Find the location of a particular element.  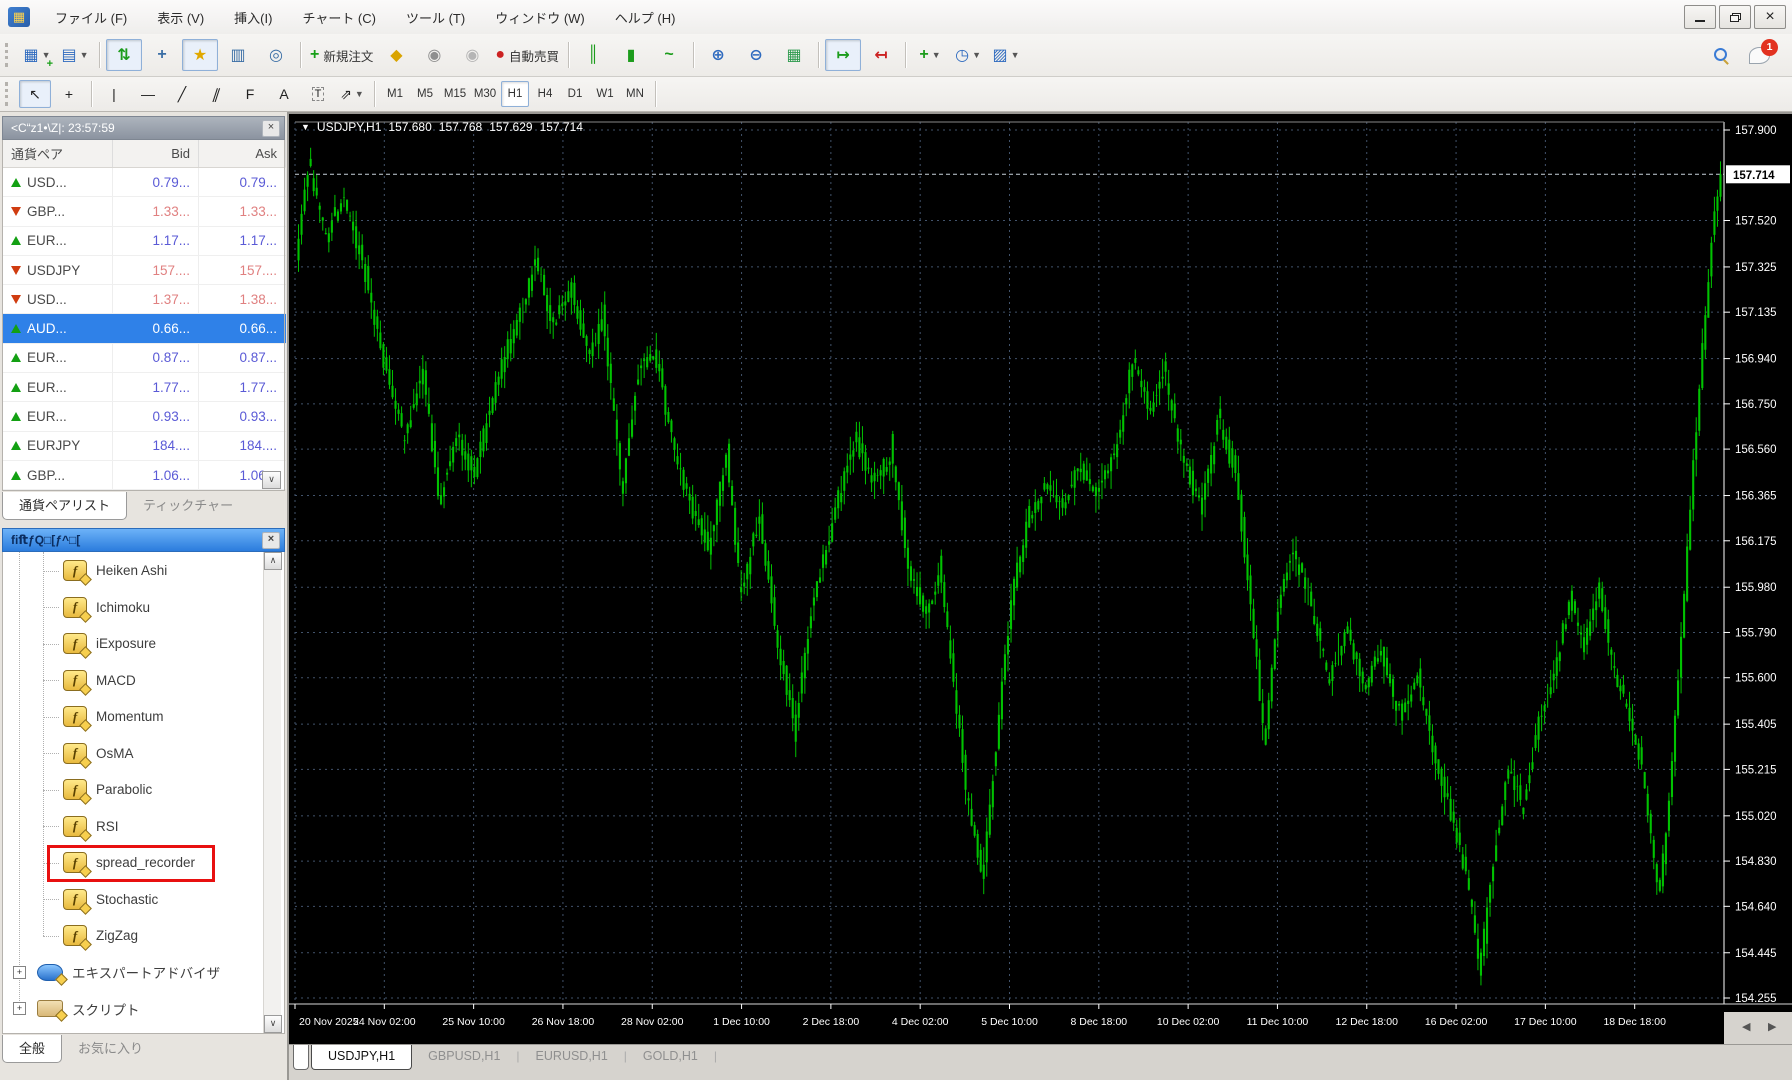

navigator-item-momentum: f Momentum is located at coordinates (143, 716).